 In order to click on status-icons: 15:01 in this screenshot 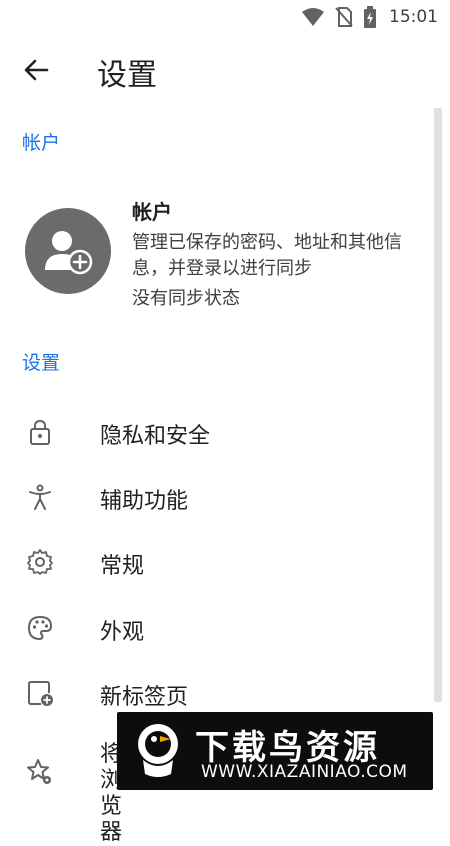, I will do `click(369, 17)`.